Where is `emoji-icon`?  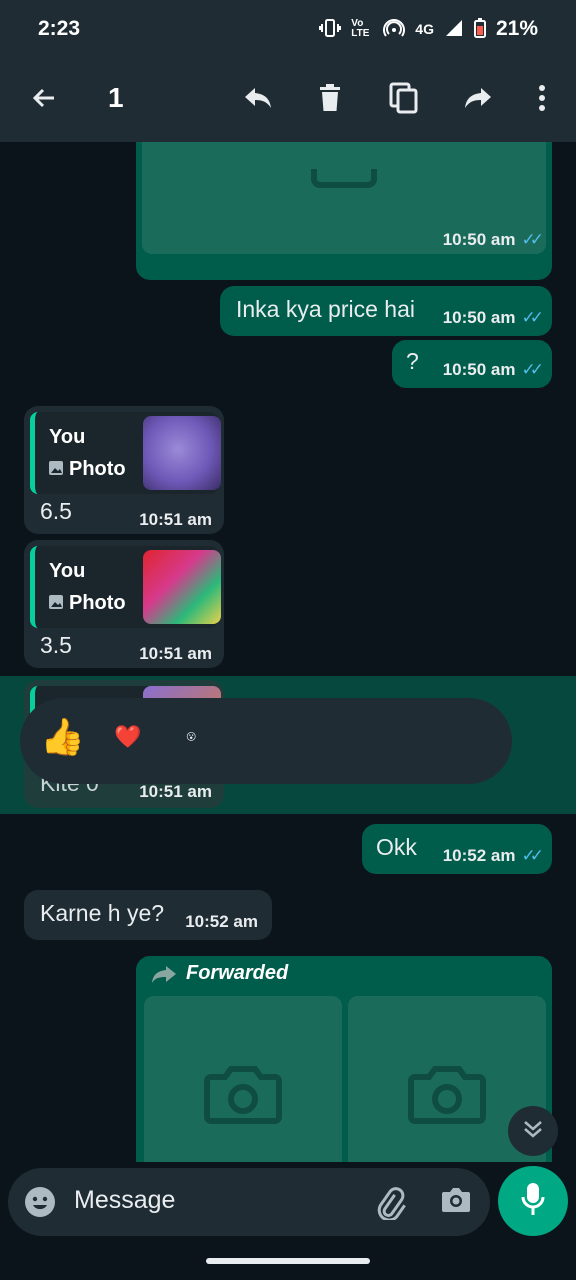
emoji-icon is located at coordinates (40, 1204).